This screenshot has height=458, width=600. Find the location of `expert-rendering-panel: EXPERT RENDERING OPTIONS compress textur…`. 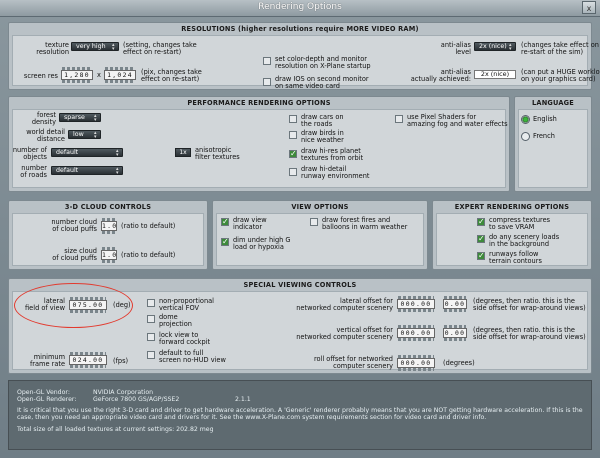

expert-rendering-panel: EXPERT RENDERING OPTIONS compress textur… is located at coordinates (512, 235).